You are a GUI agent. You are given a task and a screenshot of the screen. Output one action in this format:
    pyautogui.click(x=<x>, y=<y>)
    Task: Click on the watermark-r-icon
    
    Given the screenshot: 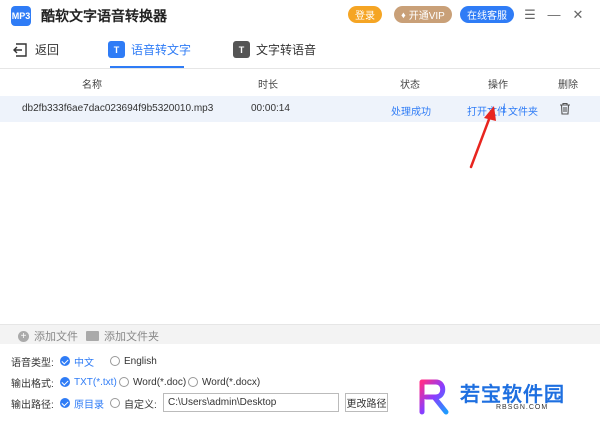 What is the action you would take?
    pyautogui.click(x=434, y=397)
    